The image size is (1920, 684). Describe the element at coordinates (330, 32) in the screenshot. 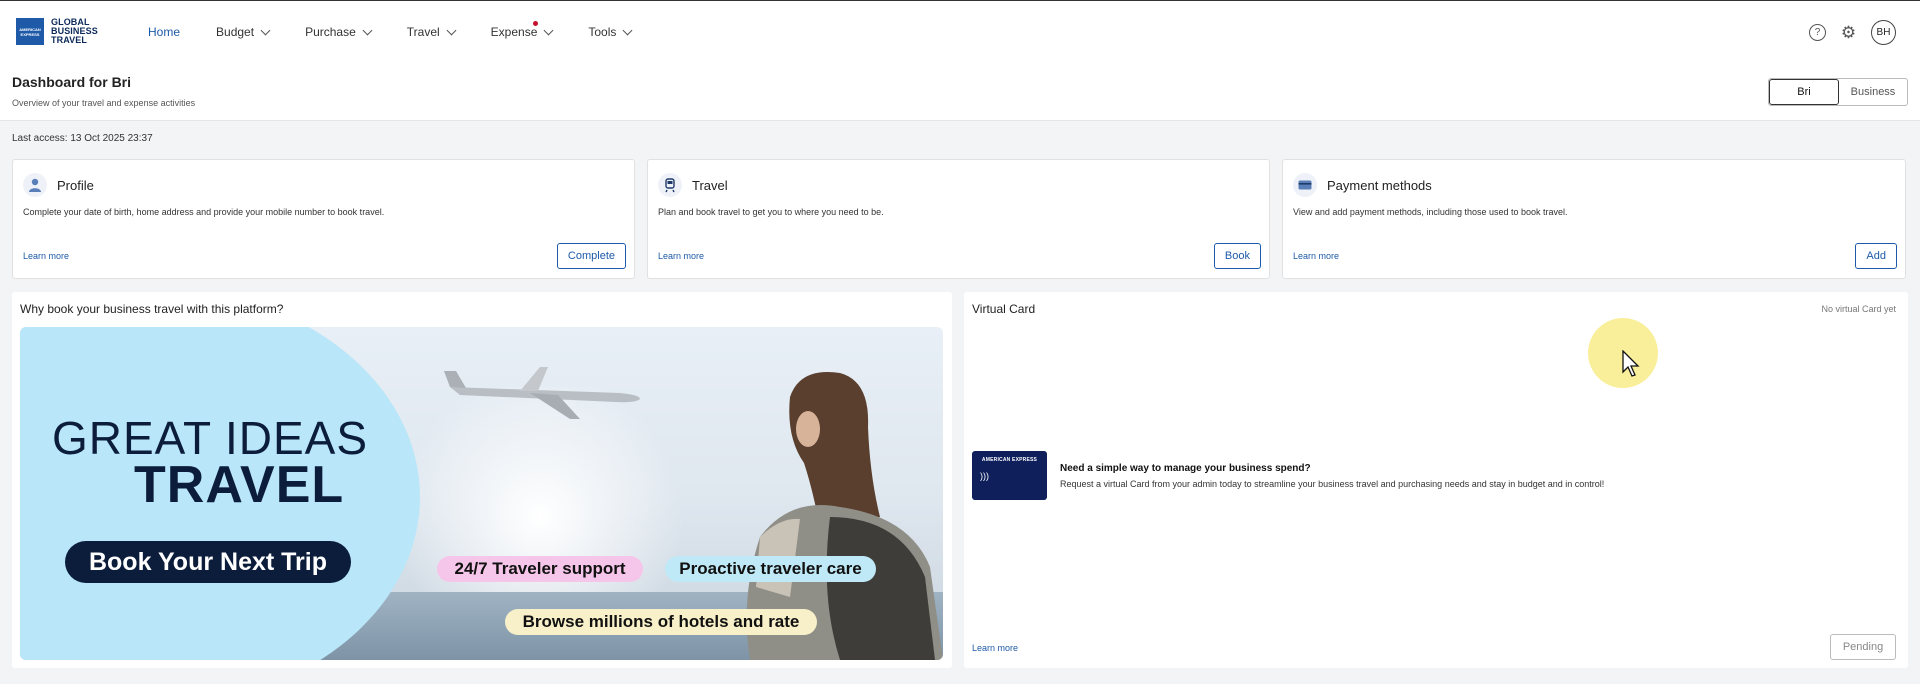

I see `nav-purchase-label: Purchase` at that location.